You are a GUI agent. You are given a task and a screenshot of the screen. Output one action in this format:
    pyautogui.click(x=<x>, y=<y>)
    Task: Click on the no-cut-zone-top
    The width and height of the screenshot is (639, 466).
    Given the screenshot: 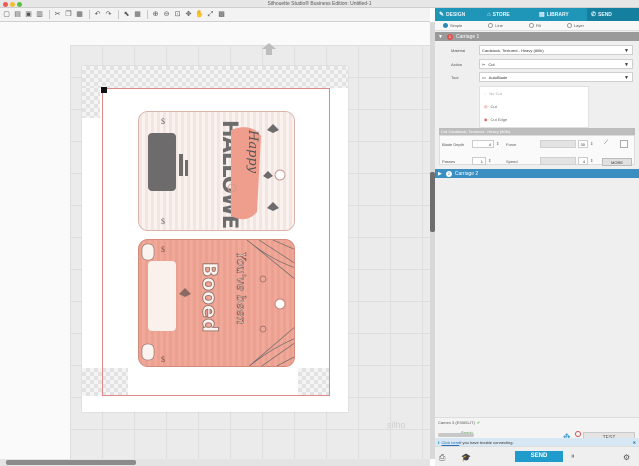 What is the action you would take?
    pyautogui.click(x=215, y=77)
    